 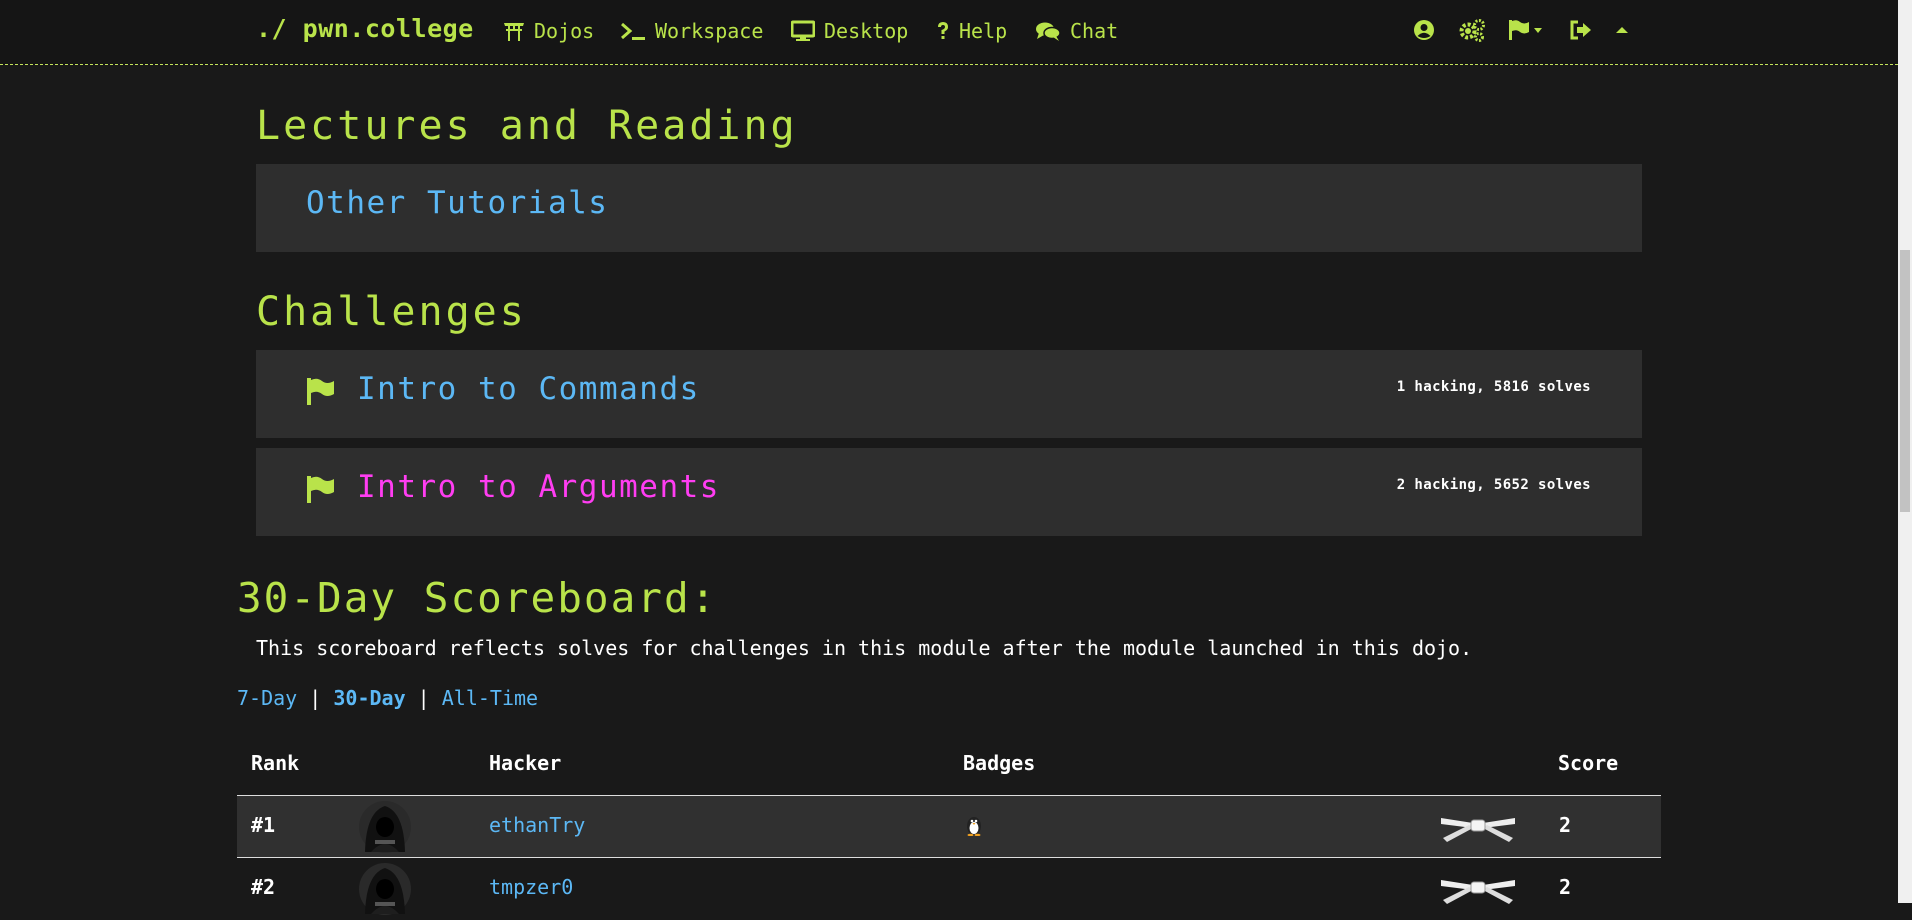 I want to click on tab-7-day: 7-Day, so click(x=267, y=698).